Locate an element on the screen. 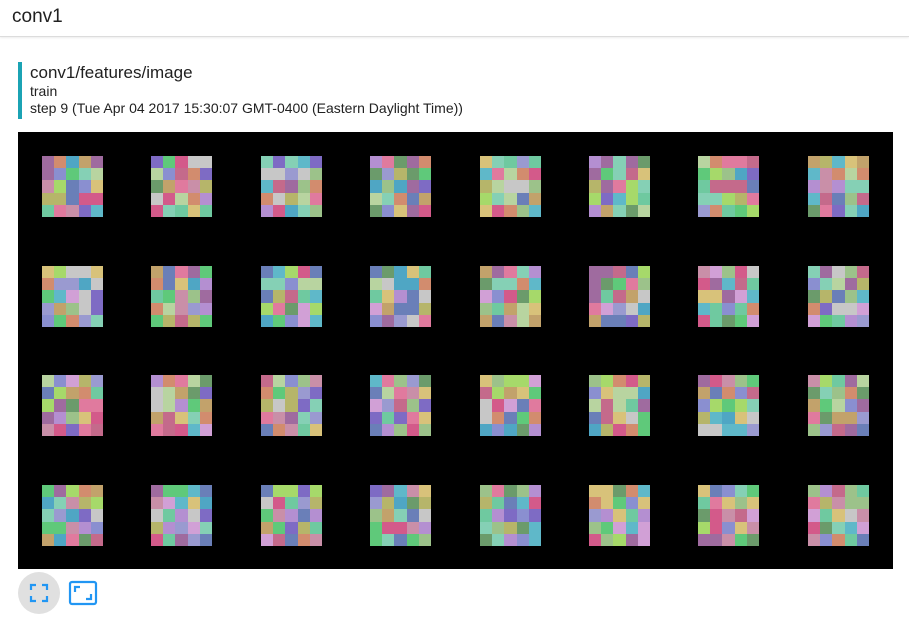  fullscreen-button is located at coordinates (39, 593).